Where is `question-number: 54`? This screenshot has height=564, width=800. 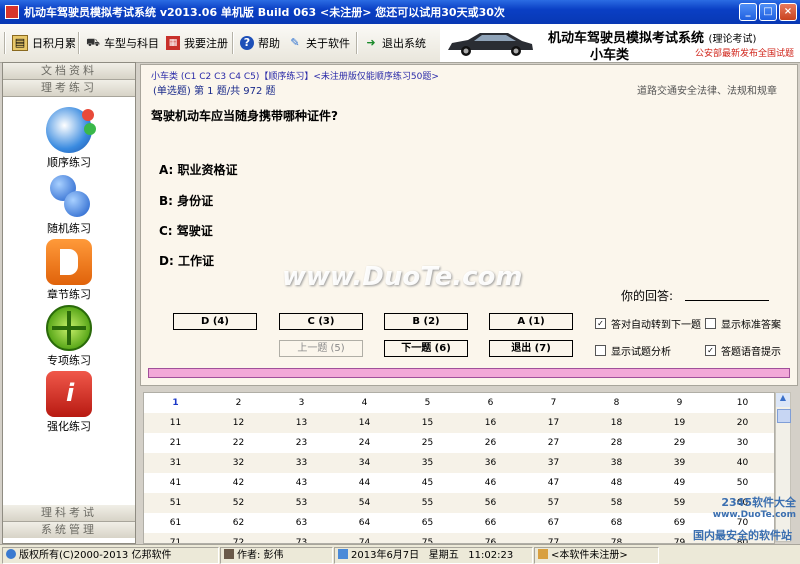 question-number: 54 is located at coordinates (364, 503).